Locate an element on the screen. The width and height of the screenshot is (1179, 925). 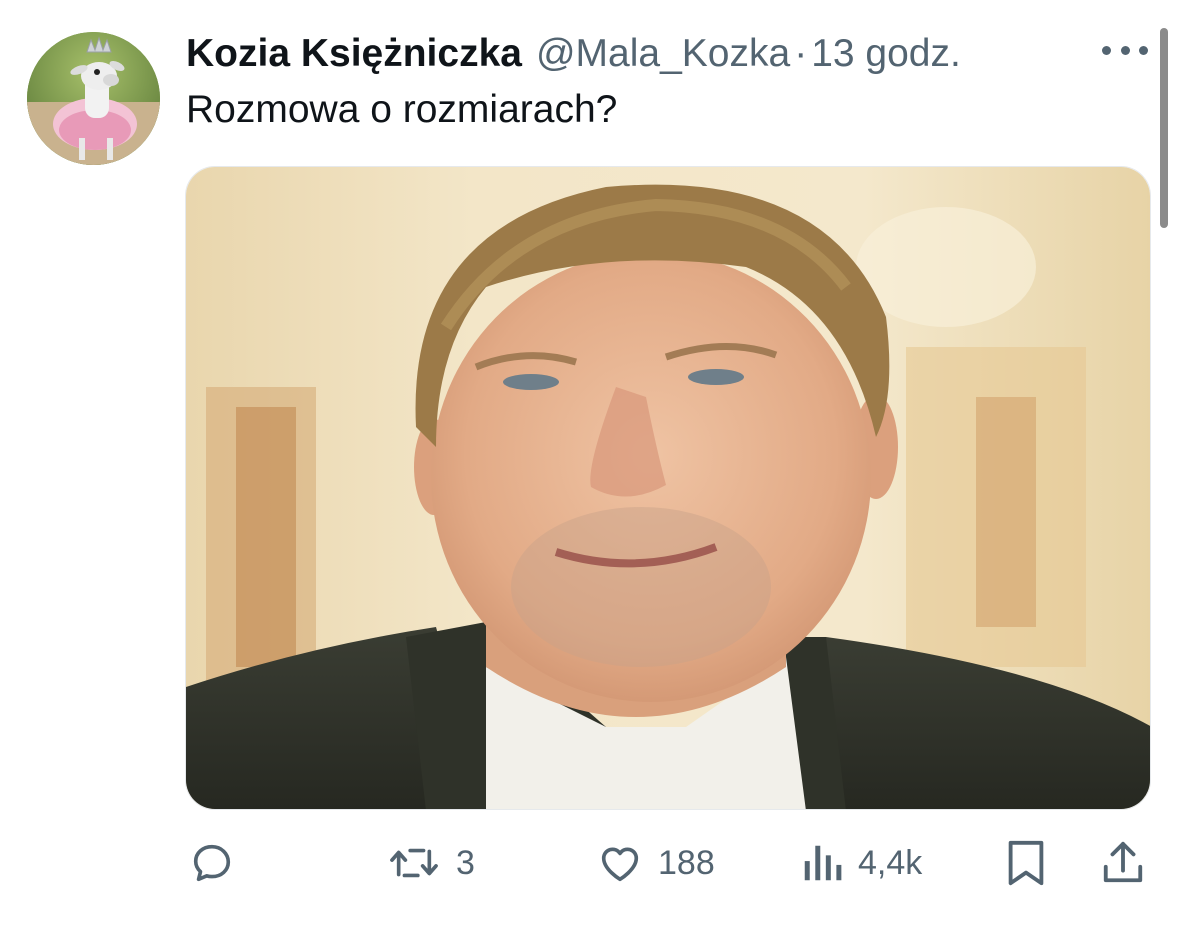
tweet-text: Rozmowa o rozmiarach? is located at coordinates (402, 109).